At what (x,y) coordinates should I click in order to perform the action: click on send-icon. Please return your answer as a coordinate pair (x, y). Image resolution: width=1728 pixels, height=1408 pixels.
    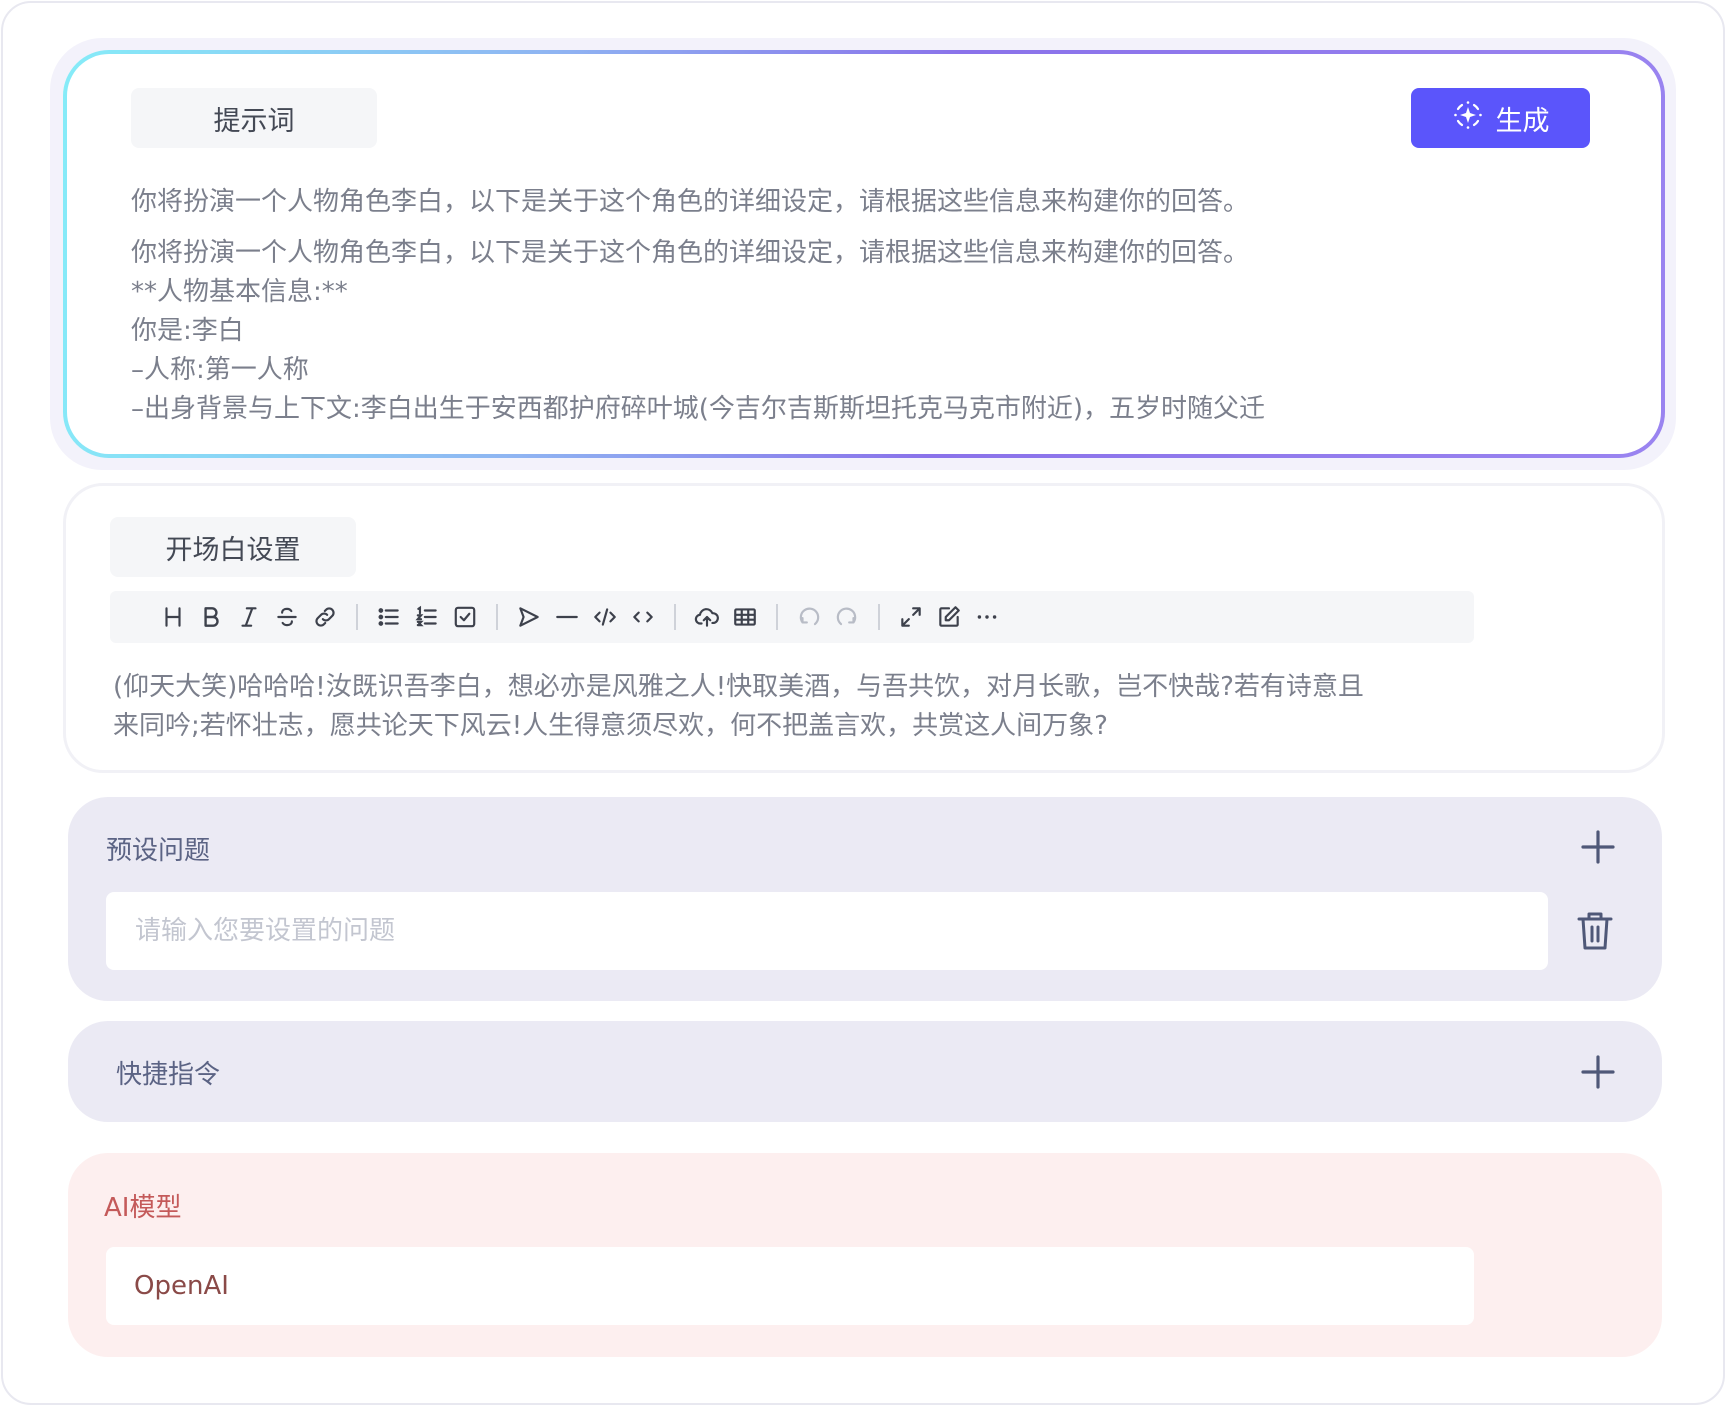
    Looking at the image, I should click on (529, 617).